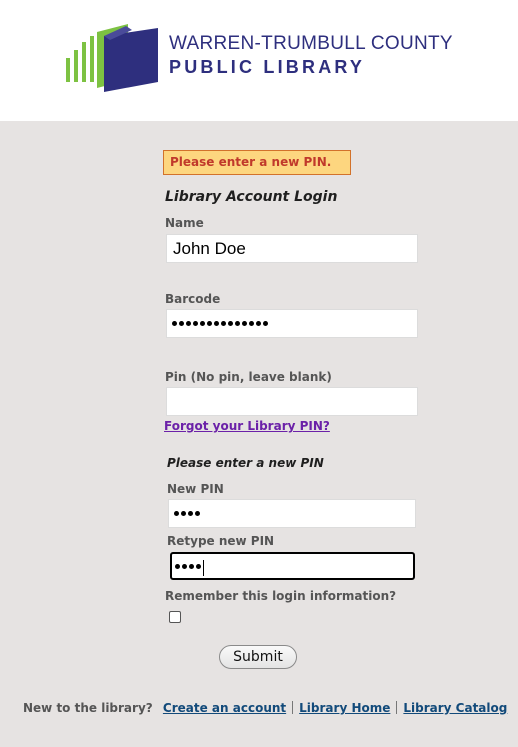  What do you see at coordinates (203, 568) in the screenshot?
I see `text-caret` at bounding box center [203, 568].